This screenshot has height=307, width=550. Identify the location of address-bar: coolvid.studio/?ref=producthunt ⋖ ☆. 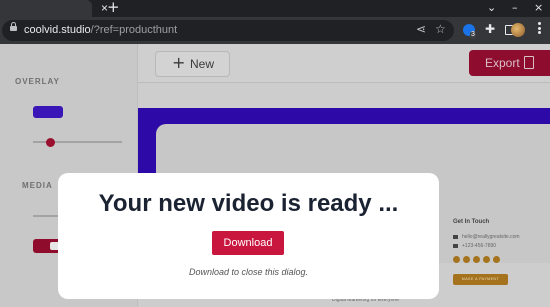
(228, 30).